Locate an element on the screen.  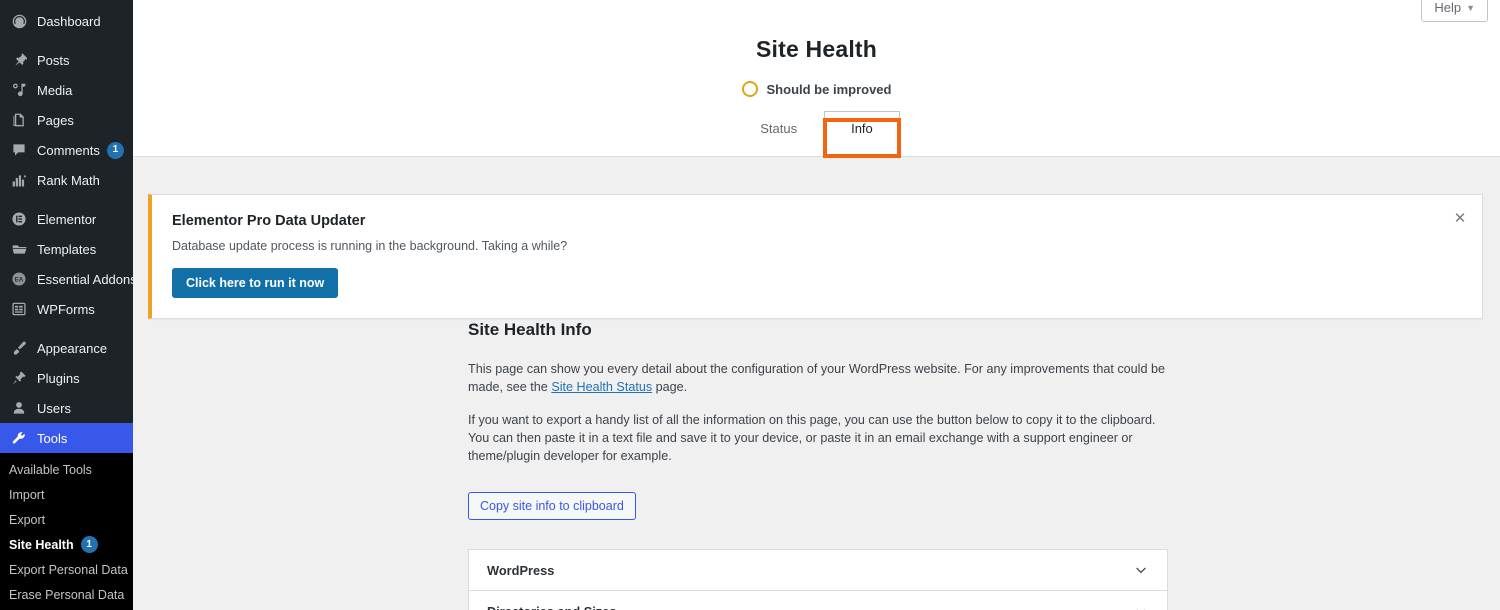
elementor-icon is located at coordinates (19, 219).